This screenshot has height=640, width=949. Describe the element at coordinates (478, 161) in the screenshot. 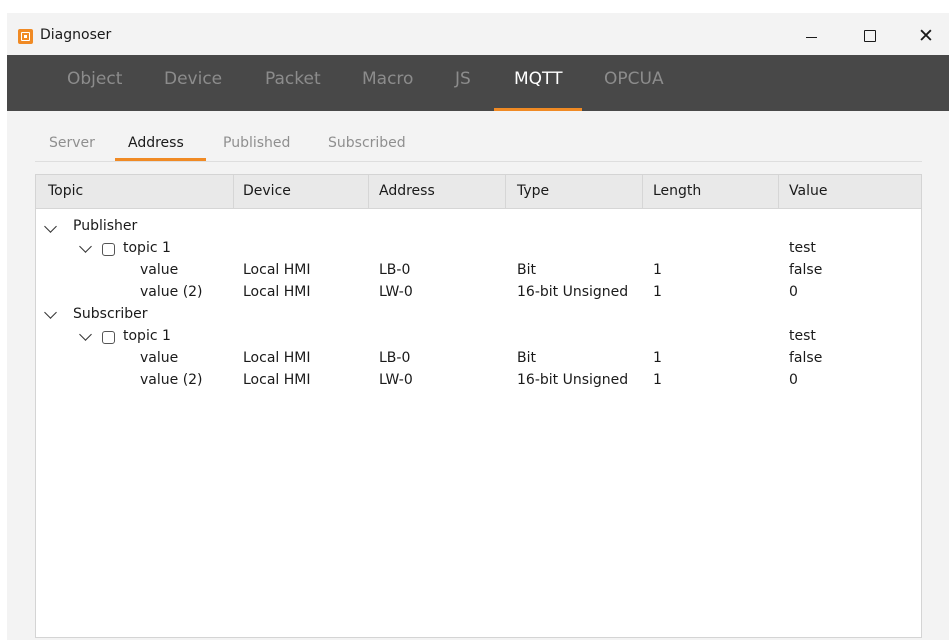

I see `subtab-divider` at that location.